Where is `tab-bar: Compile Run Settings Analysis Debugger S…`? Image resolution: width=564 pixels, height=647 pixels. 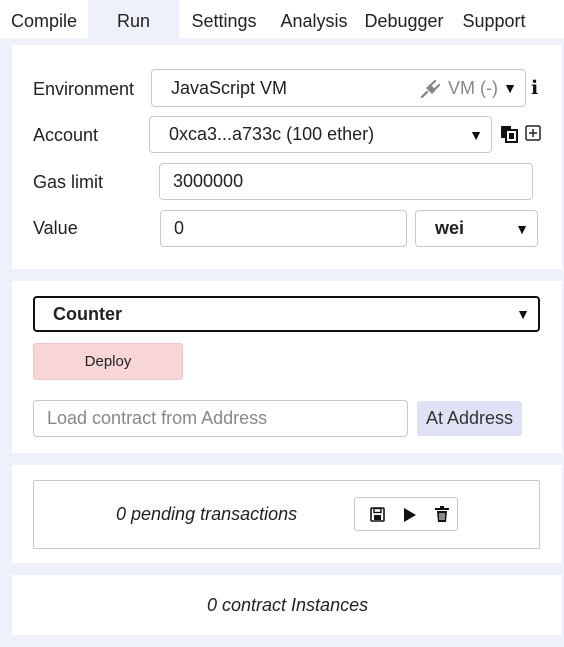
tab-bar: Compile Run Settings Analysis Debugger S… is located at coordinates (282, 19).